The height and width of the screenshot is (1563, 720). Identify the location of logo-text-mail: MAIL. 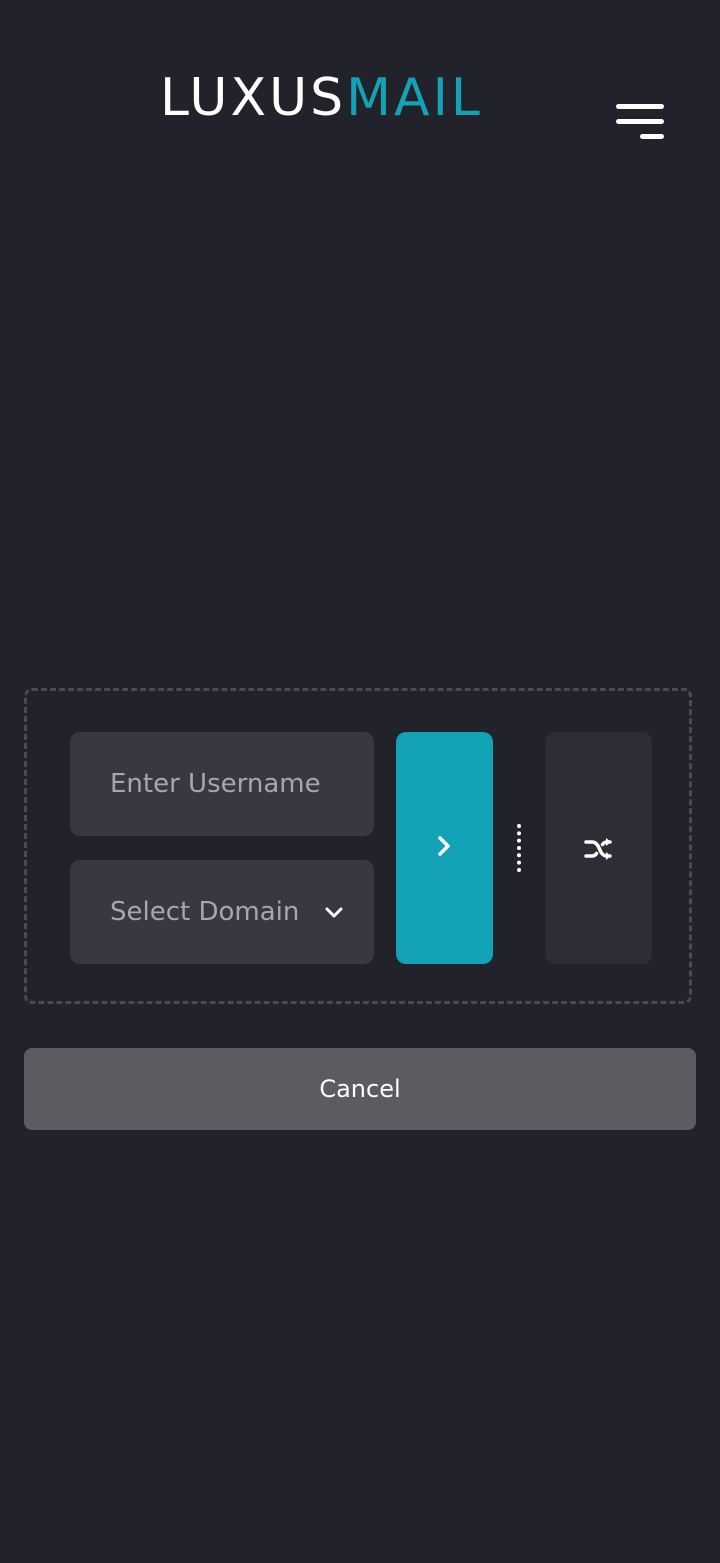
(414, 98).